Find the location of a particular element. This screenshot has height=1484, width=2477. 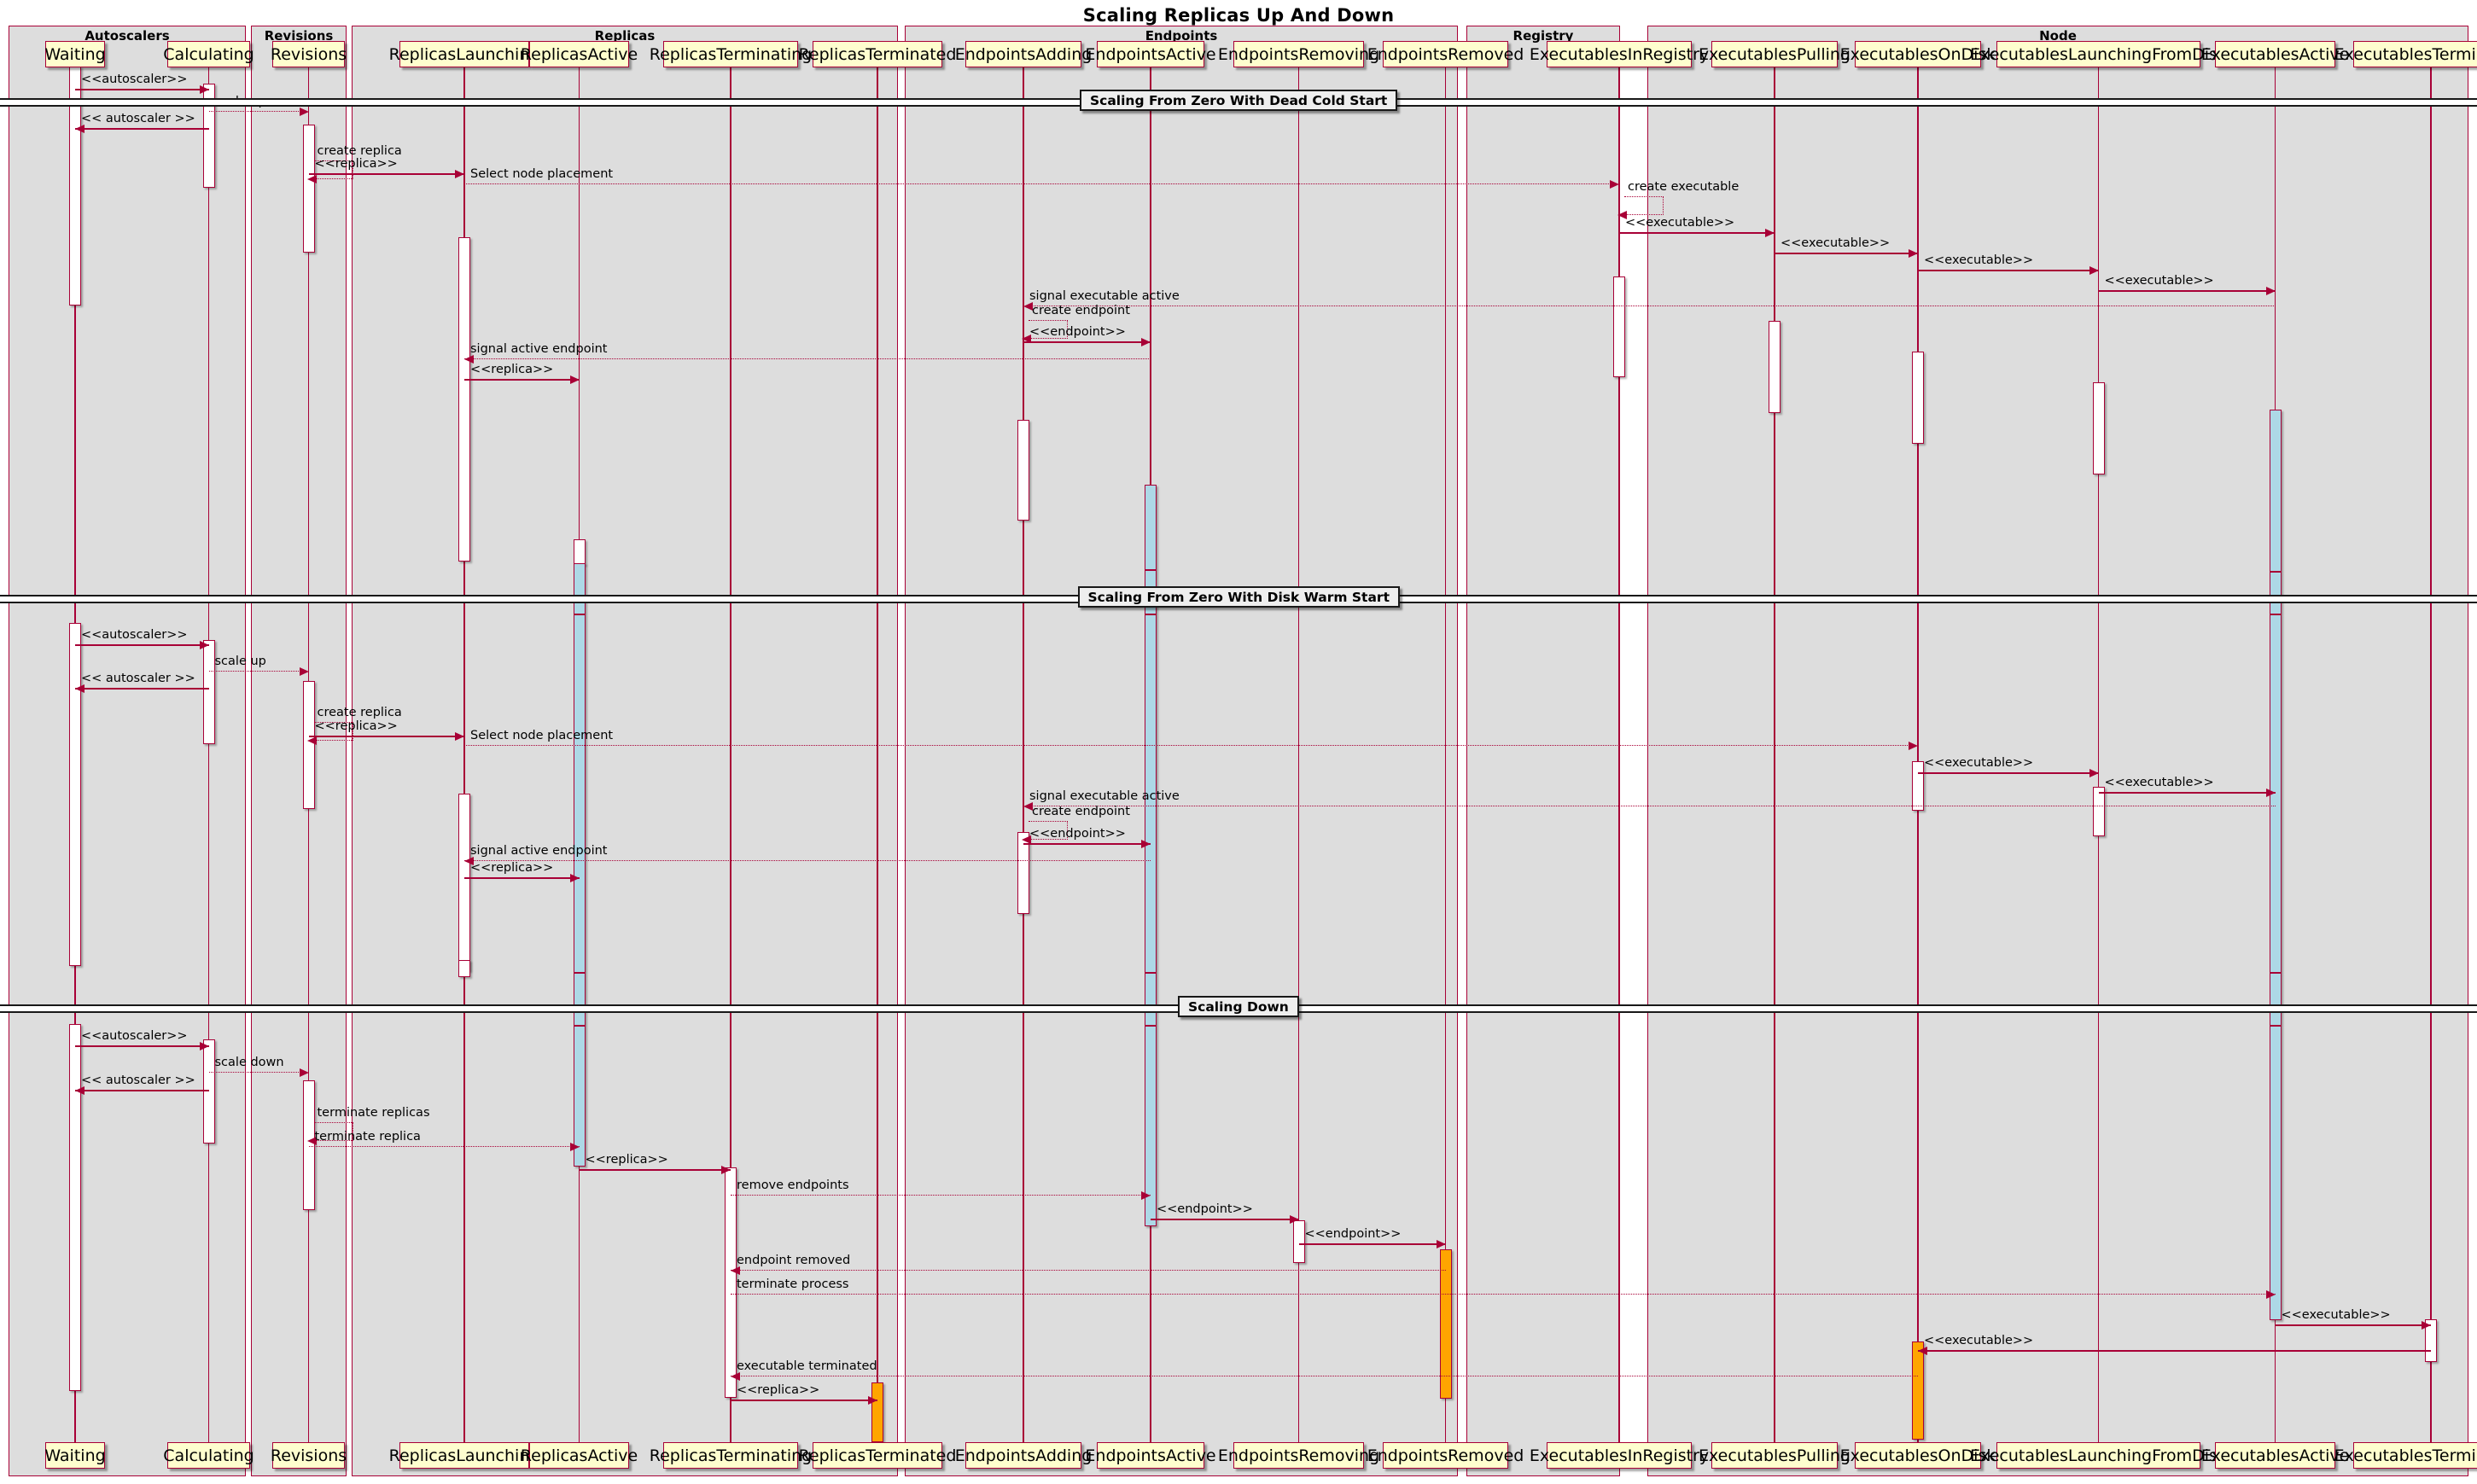

activation-bar-xondisk is located at coordinates (1918, 398).